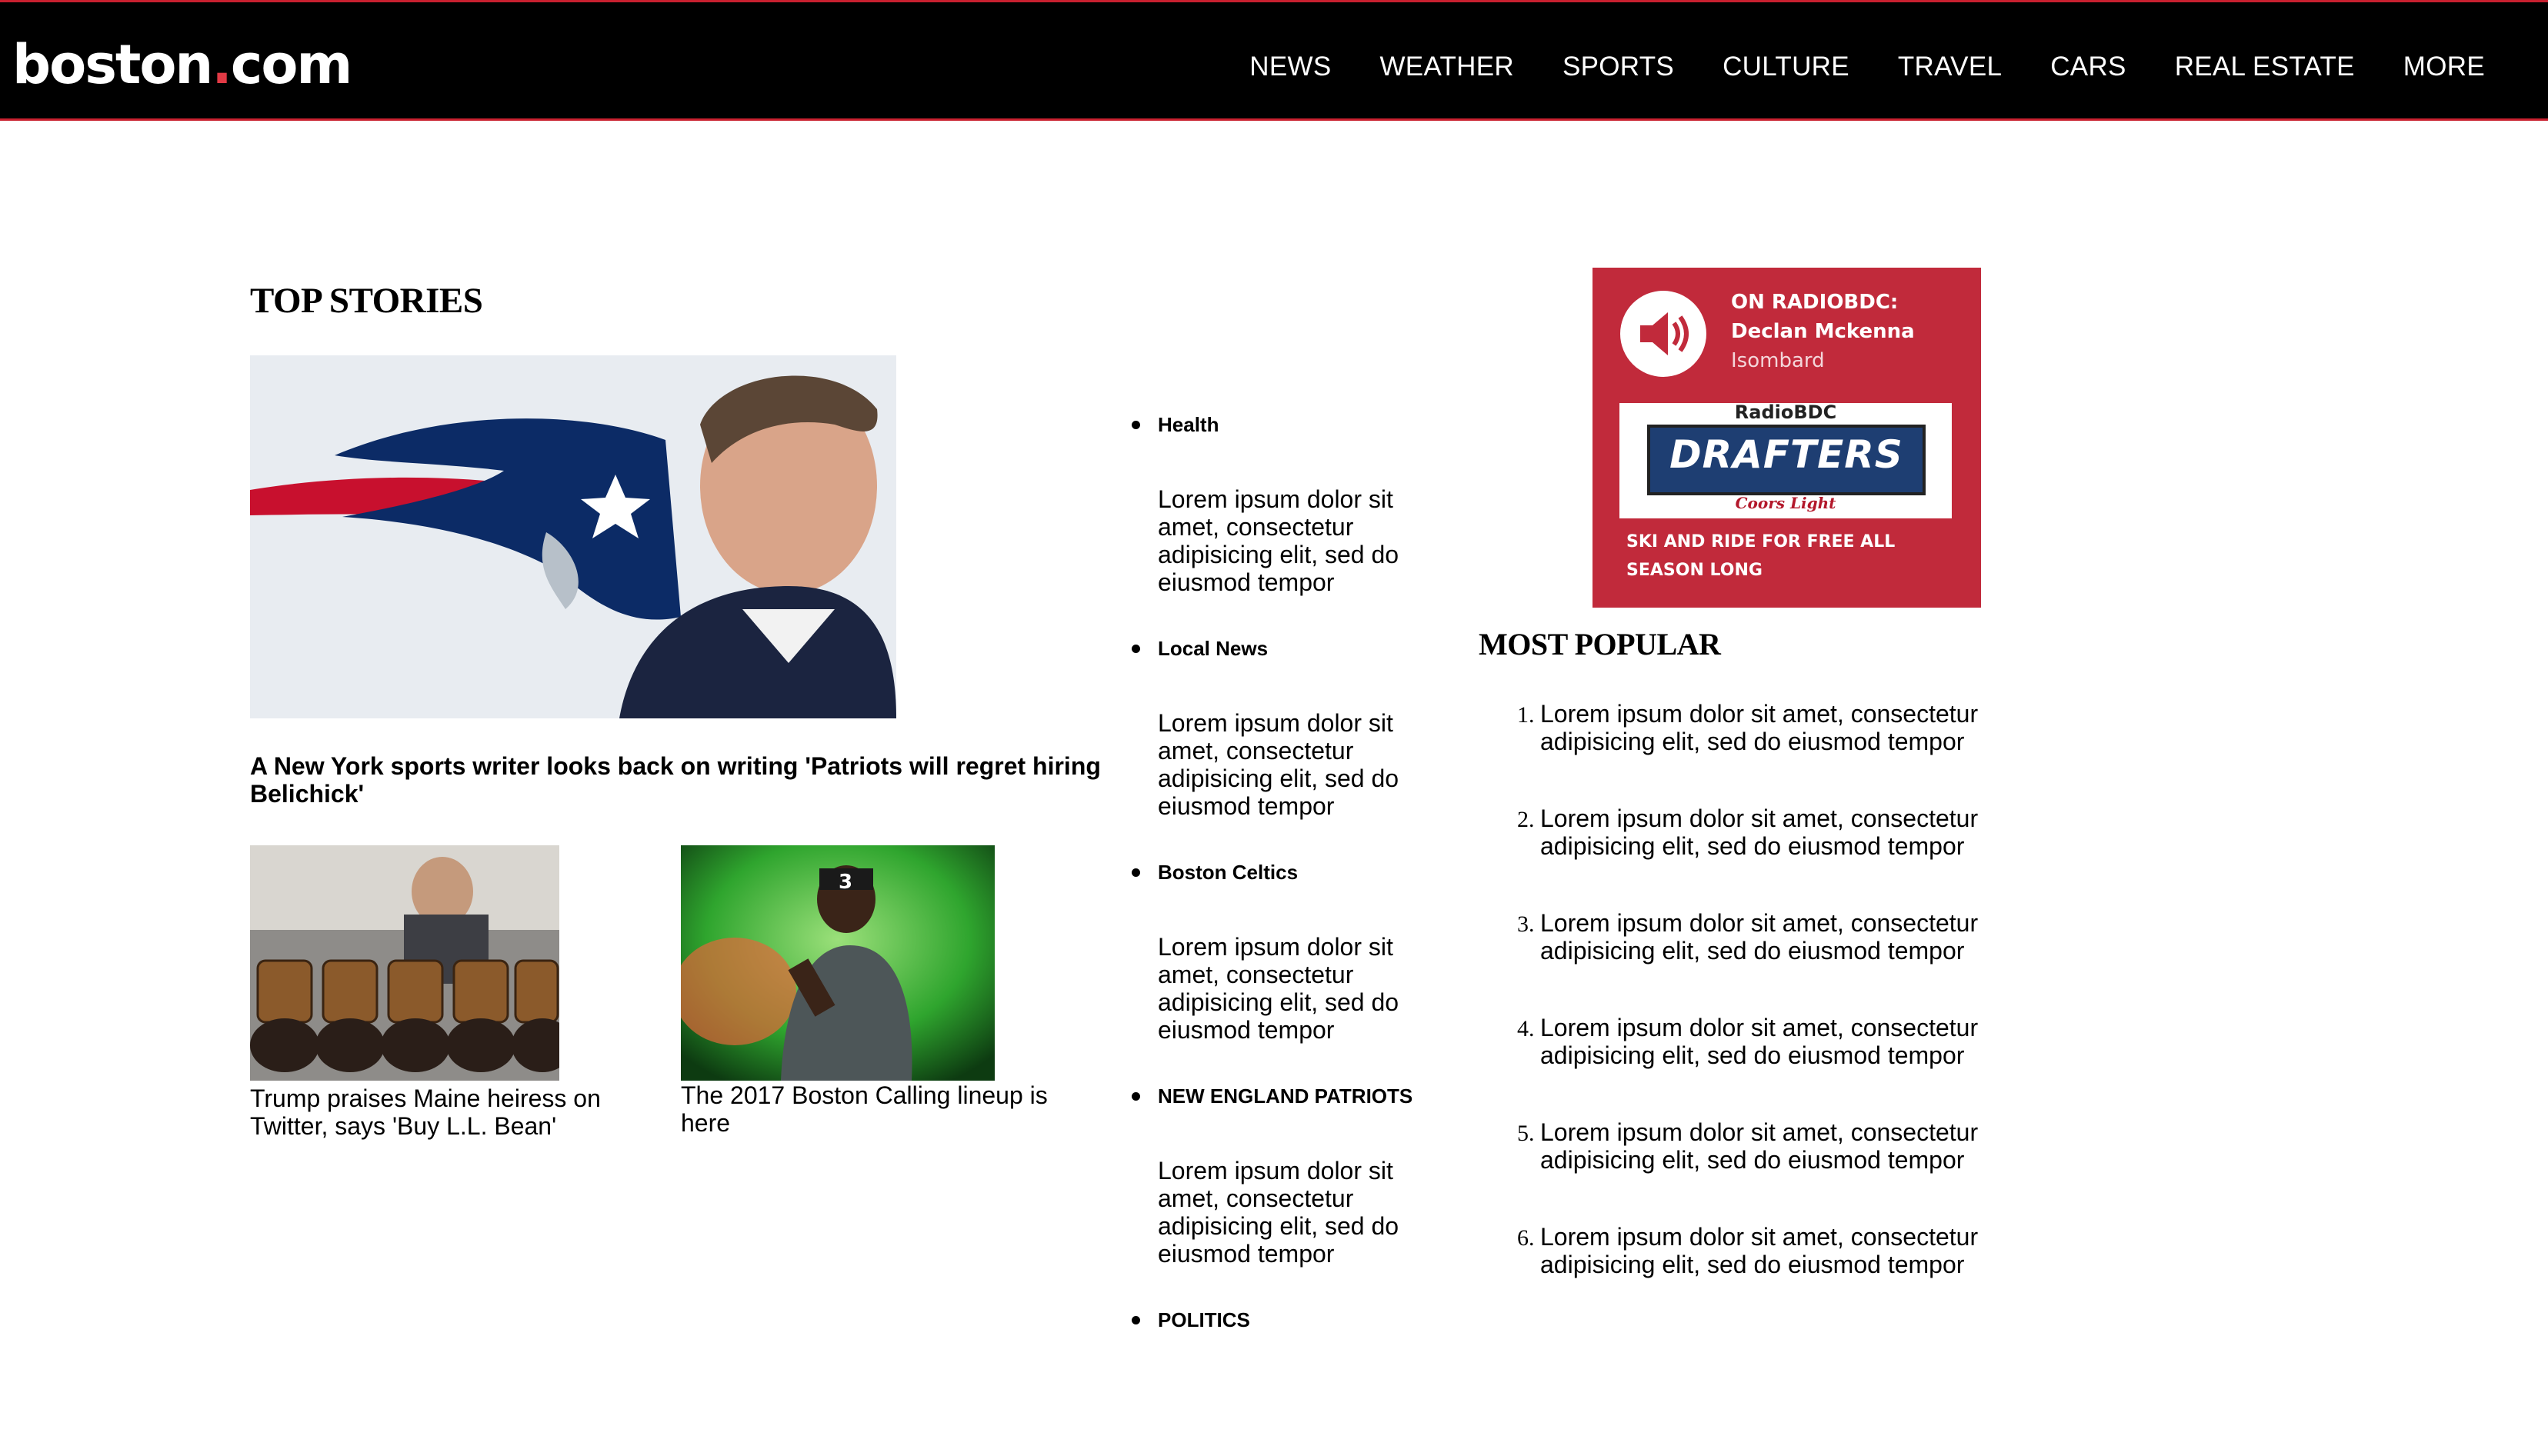 This screenshot has width=2548, height=1456. Describe the element at coordinates (291, 64) in the screenshot. I see `logo-text-tld: com` at that location.